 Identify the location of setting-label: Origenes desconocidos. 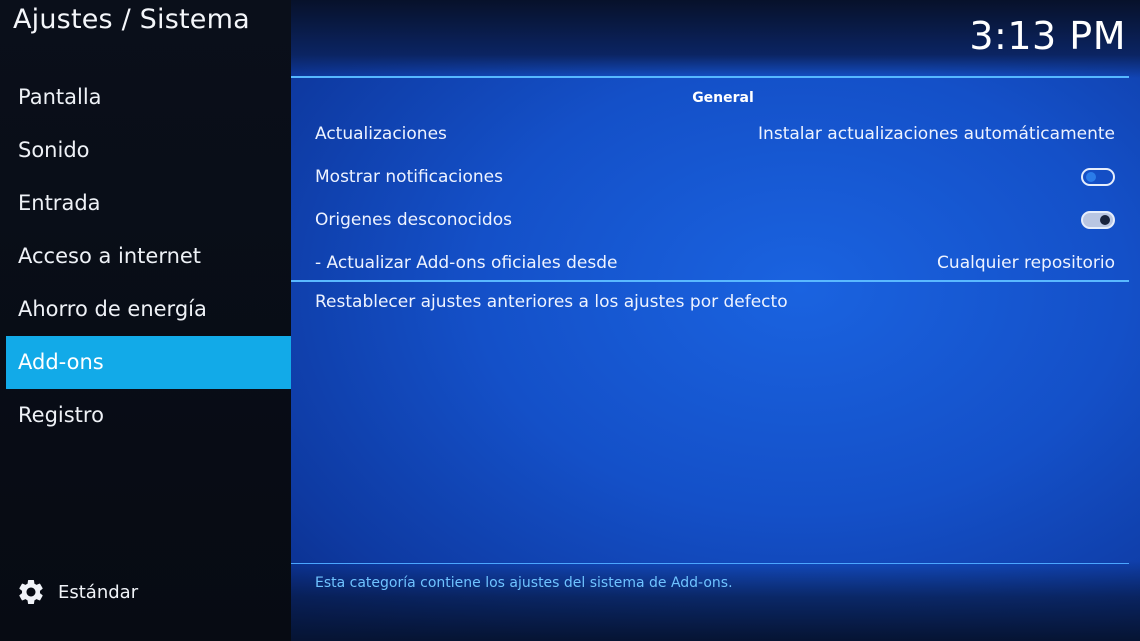
(413, 219).